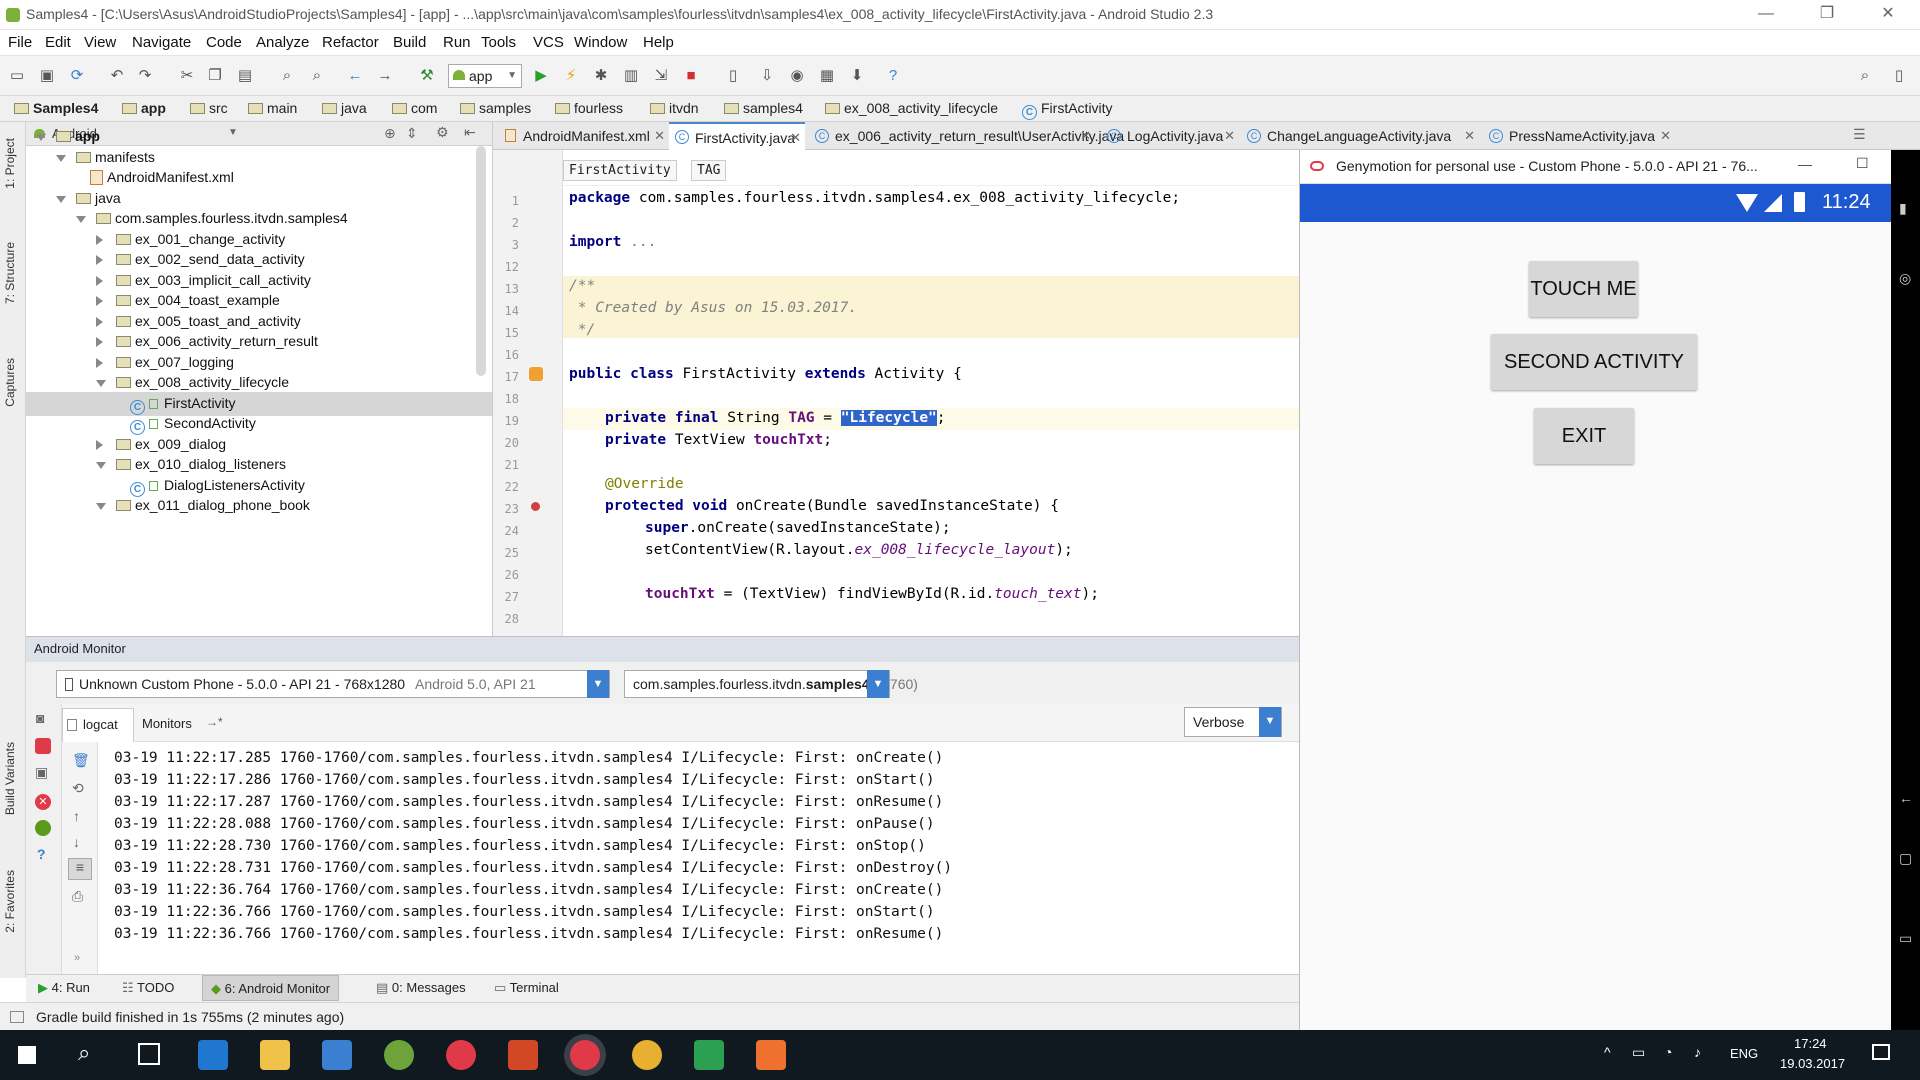 This screenshot has width=1920, height=1080. What do you see at coordinates (571, 76) in the screenshot?
I see `apply-changes-icon: ⚡` at bounding box center [571, 76].